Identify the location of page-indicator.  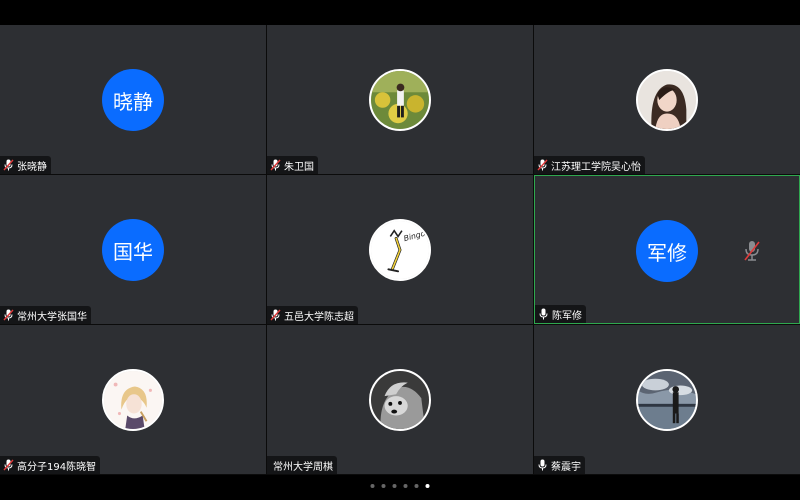
(400, 486).